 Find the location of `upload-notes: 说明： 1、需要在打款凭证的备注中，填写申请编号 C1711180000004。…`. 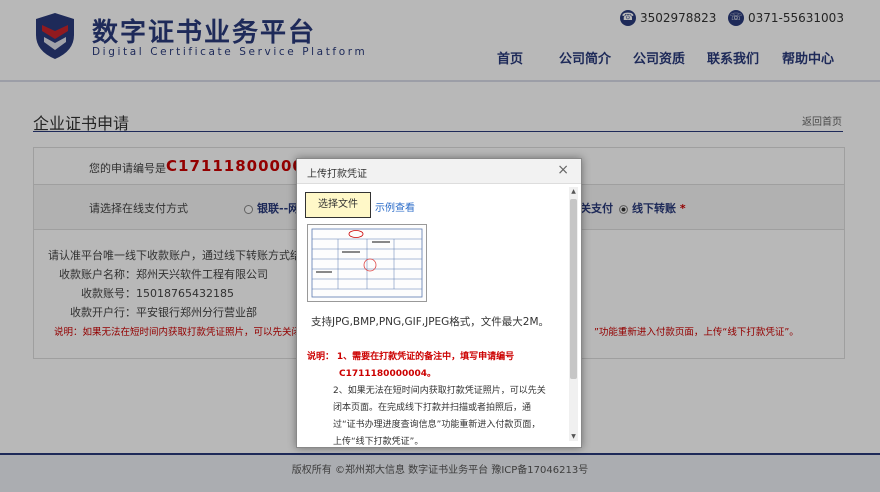

upload-notes: 说明： 1、需要在打款凭证的备注中，填写申请编号 C1711180000004。… is located at coordinates (434, 397).